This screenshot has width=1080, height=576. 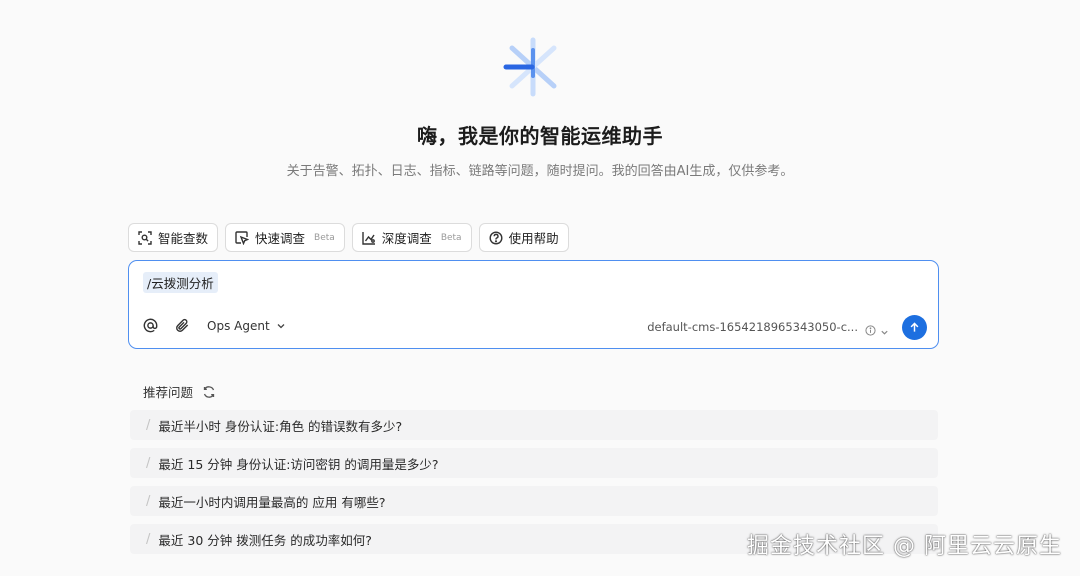 What do you see at coordinates (298, 464) in the screenshot?
I see `question-text: 最近 15 分钟 身份认证:访问密钥 的调用量是多少?` at bounding box center [298, 464].